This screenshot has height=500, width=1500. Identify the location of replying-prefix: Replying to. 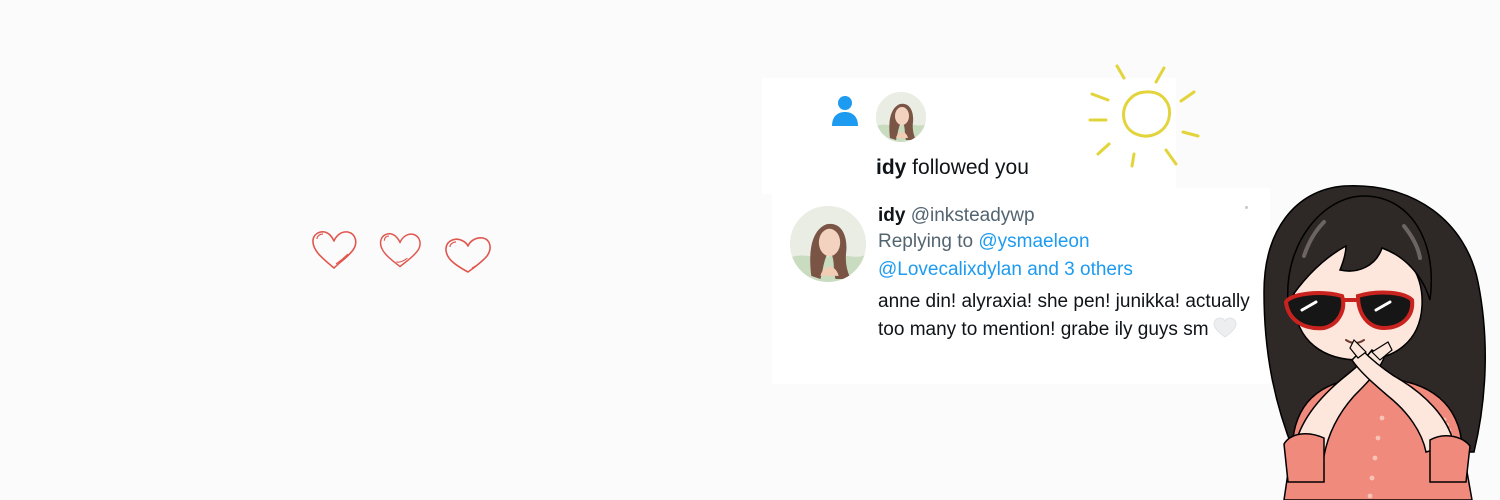
(928, 241).